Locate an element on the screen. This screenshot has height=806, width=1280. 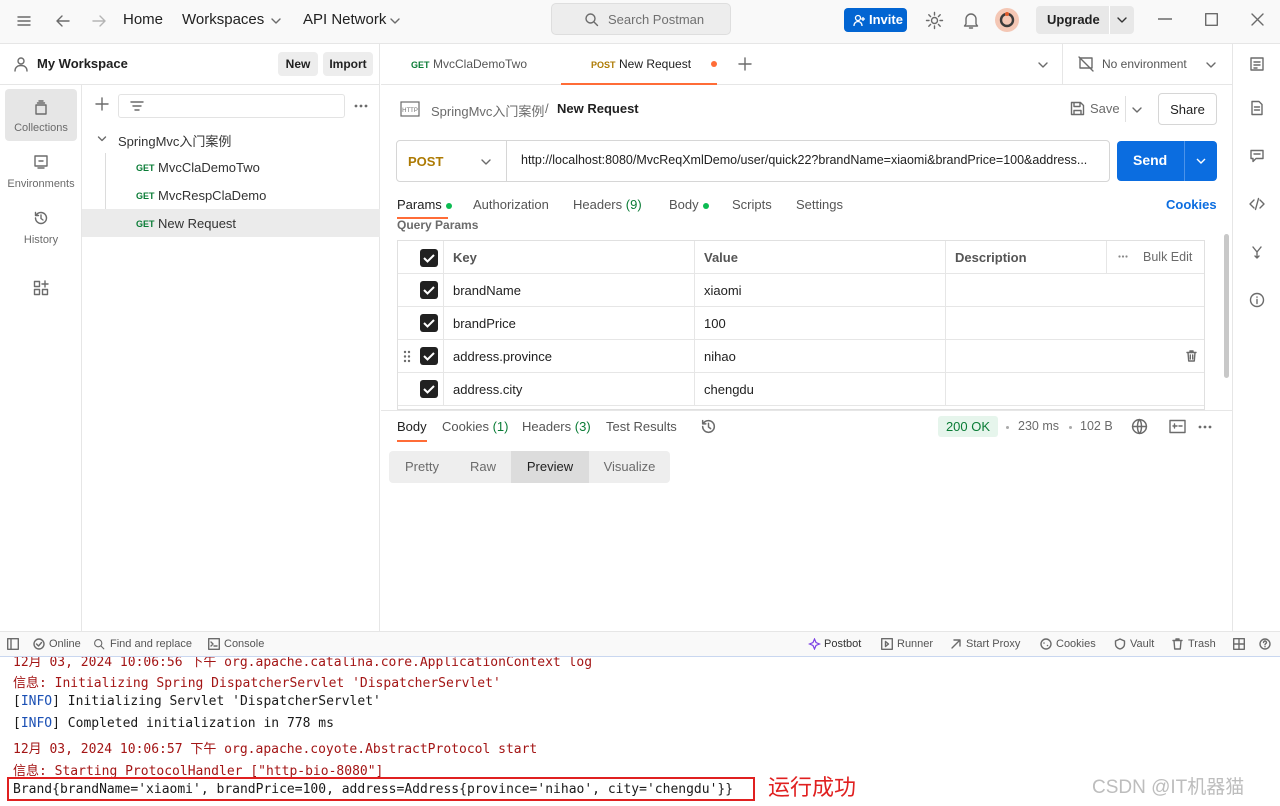
close-icon is located at coordinates (1257, 19).